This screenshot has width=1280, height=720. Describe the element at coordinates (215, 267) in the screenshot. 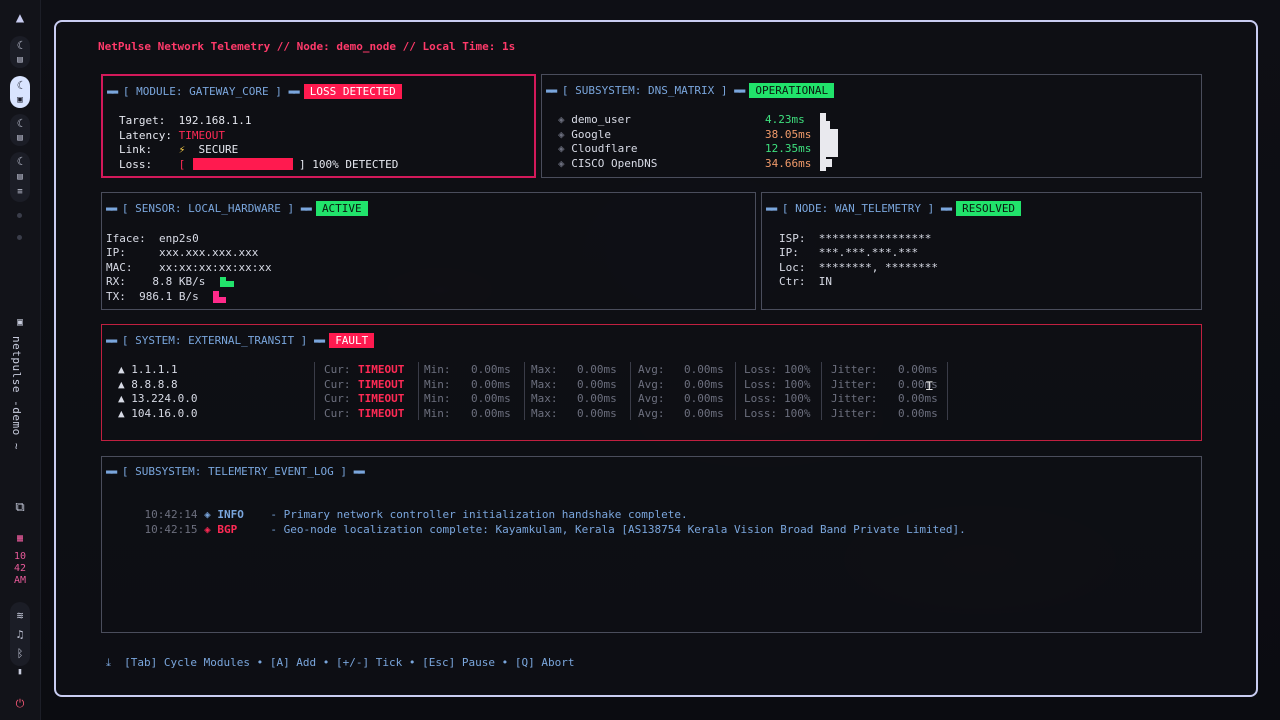

I see `mac-value: xx:xx:xx:xx:xx:xx` at that location.